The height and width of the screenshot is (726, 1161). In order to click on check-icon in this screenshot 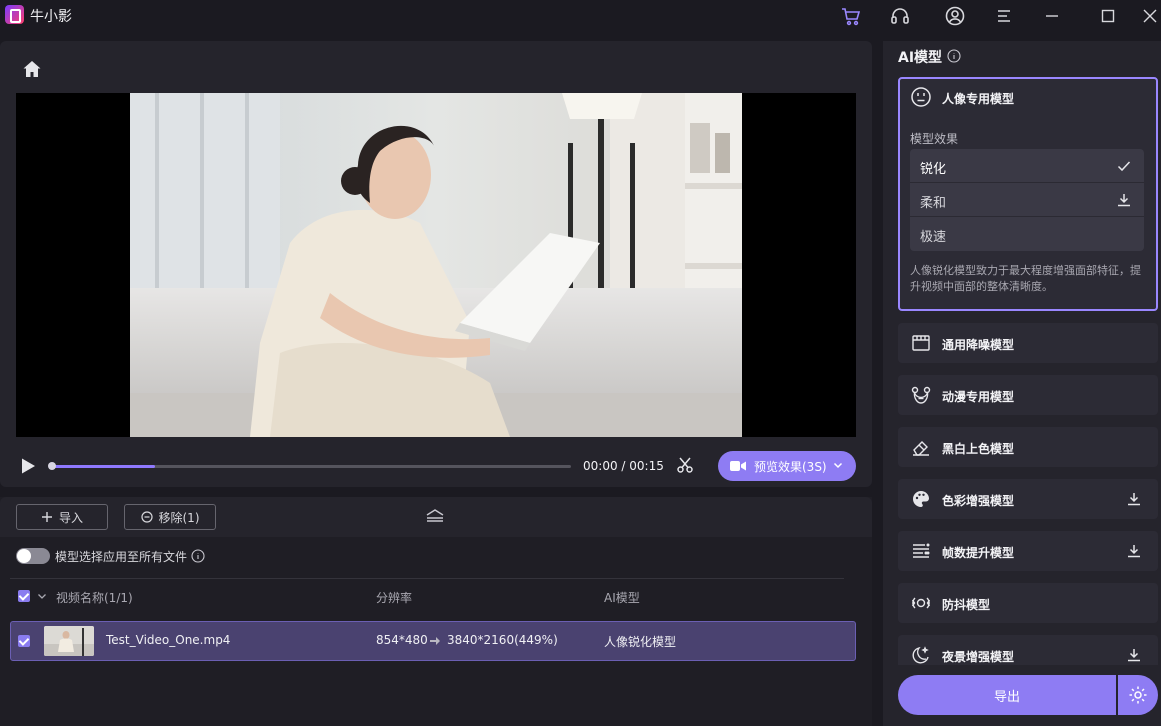, I will do `click(1124, 166)`.